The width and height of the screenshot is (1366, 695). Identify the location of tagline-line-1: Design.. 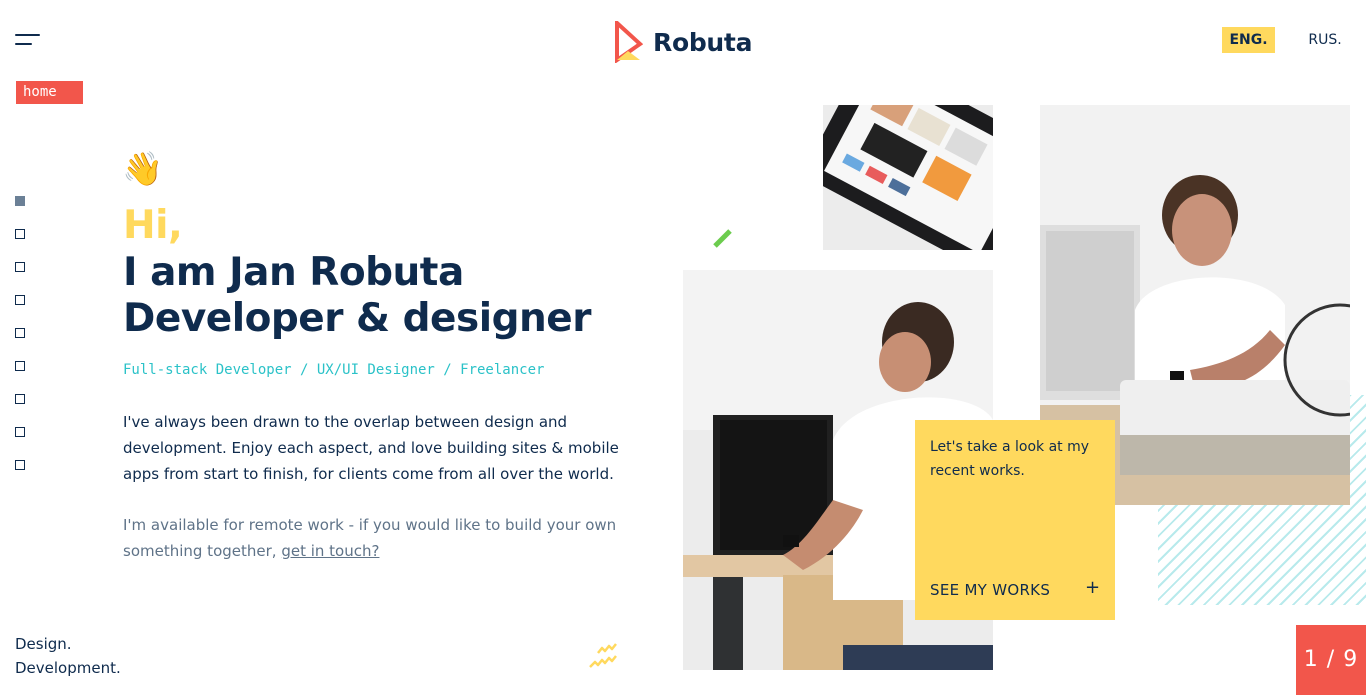
(43, 644).